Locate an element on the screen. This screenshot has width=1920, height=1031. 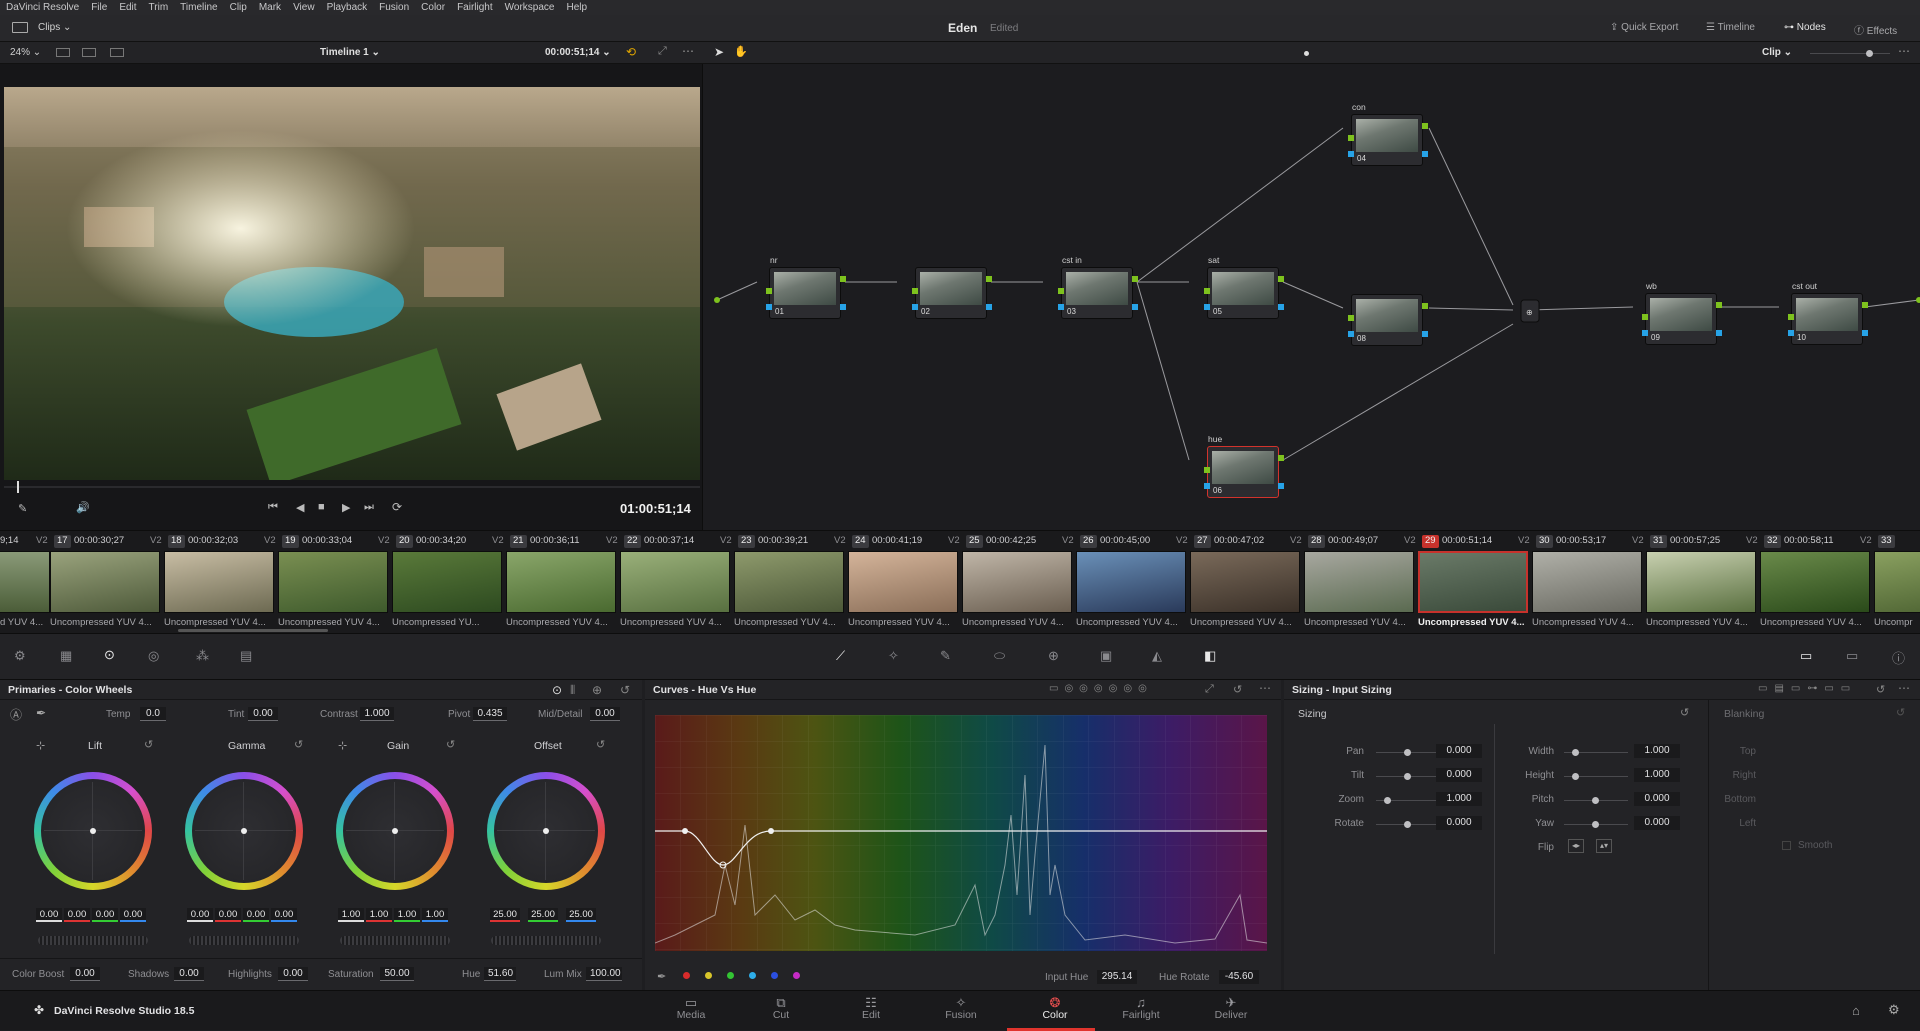
gain-b-value: 1.00 is located at coordinates (435, 915).